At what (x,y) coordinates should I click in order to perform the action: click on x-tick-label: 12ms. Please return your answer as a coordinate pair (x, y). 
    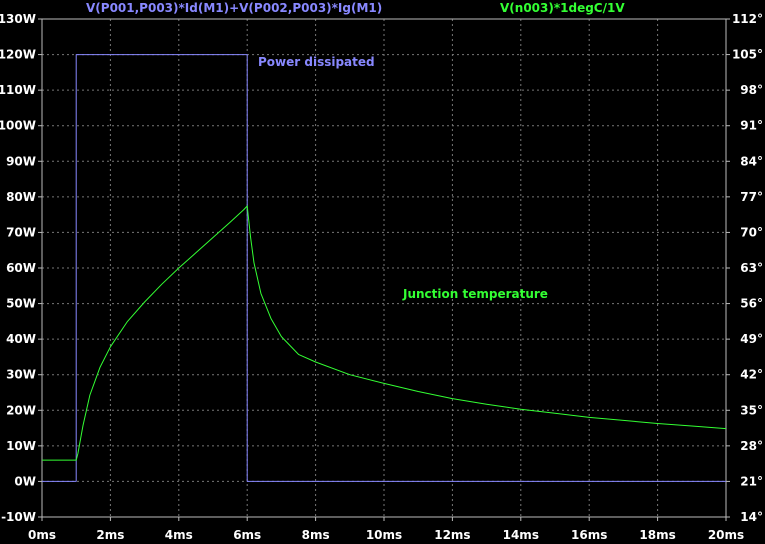
    Looking at the image, I should click on (452, 535).